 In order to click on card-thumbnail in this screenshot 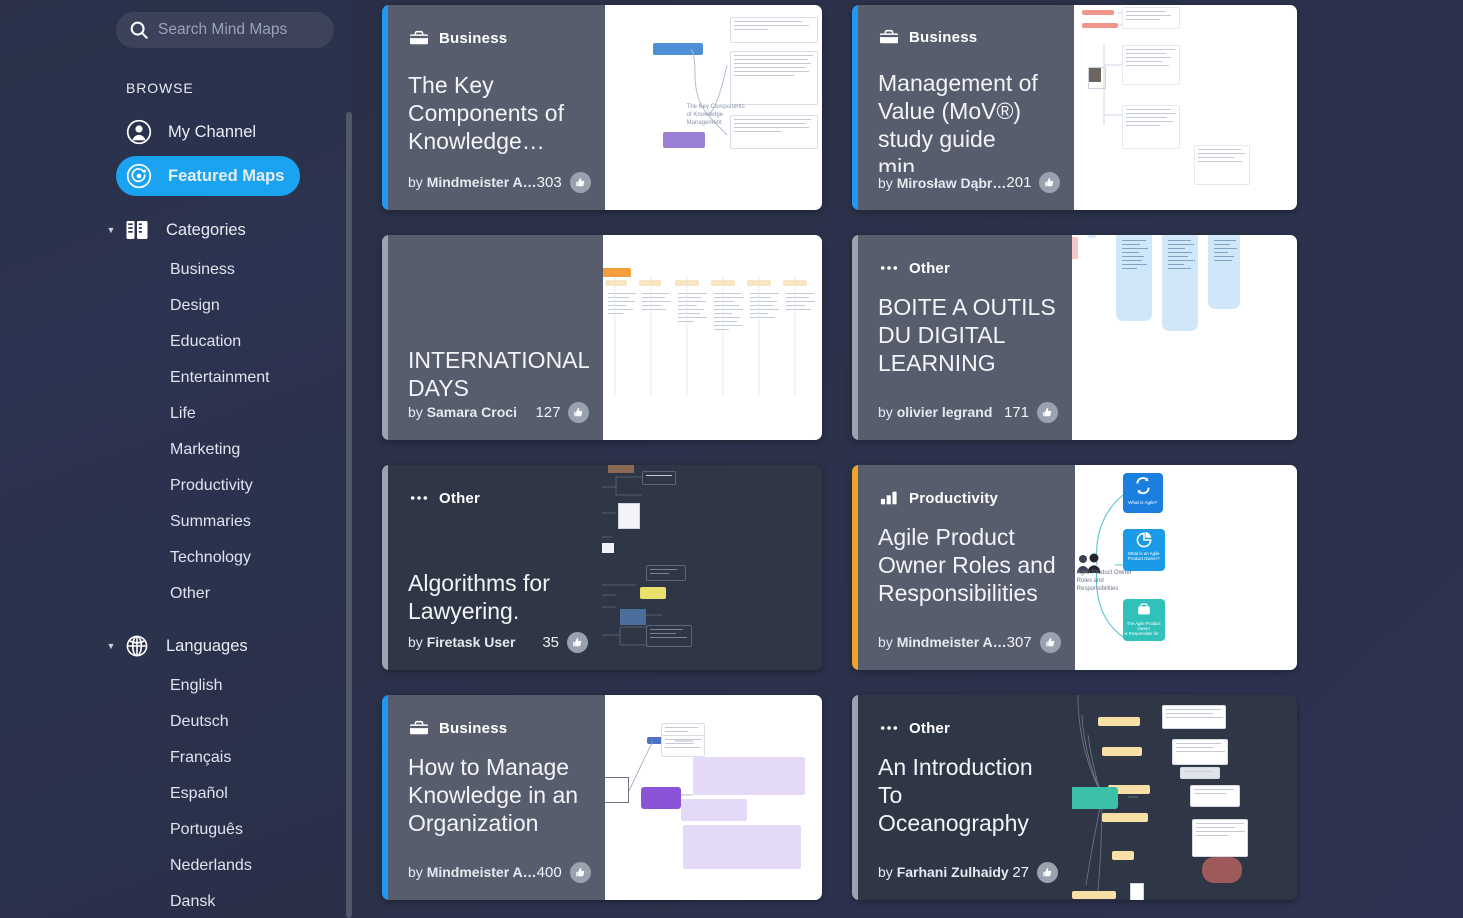, I will do `click(713, 797)`.